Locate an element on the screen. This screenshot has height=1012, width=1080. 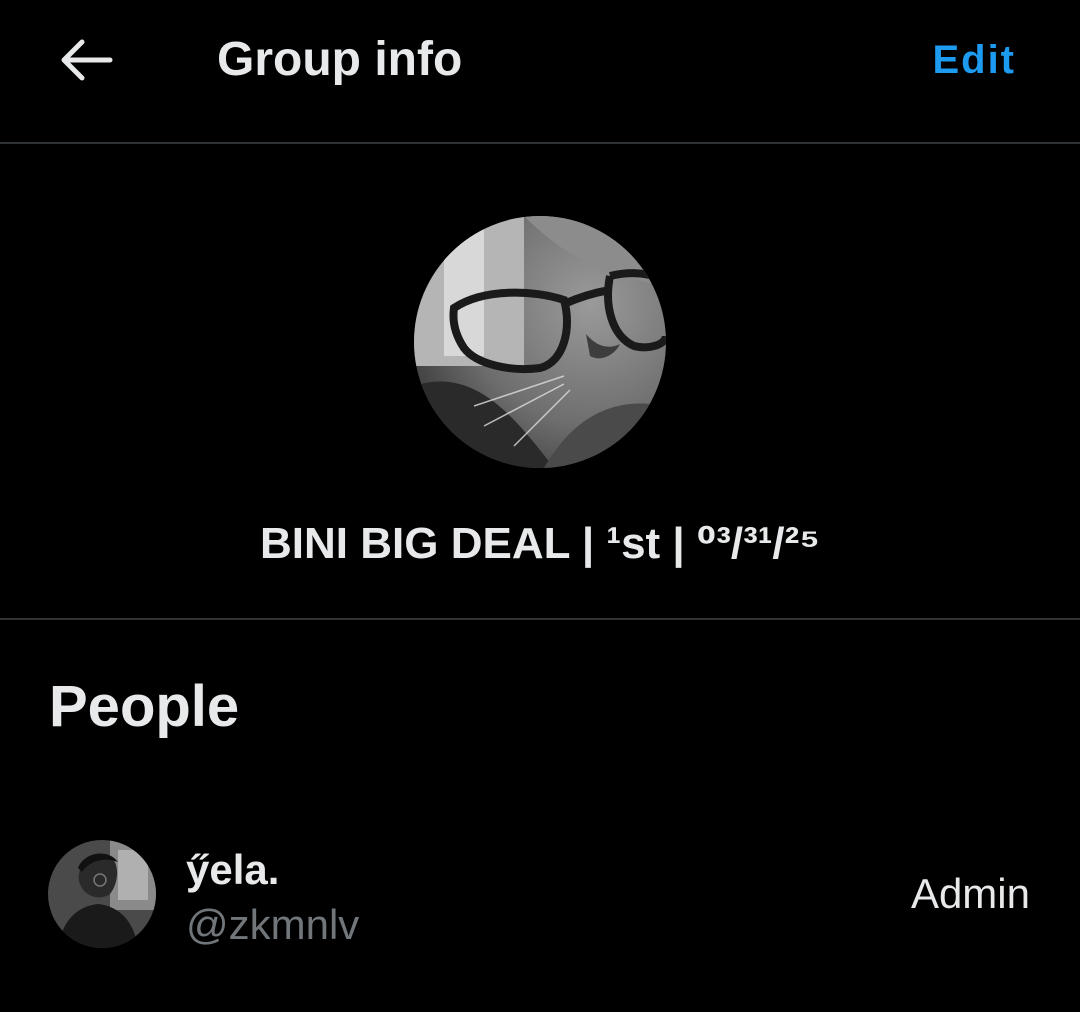
group-name: BINI BIG DEAL | ¹st | ⁰³/³¹/²⁵ is located at coordinates (540, 543).